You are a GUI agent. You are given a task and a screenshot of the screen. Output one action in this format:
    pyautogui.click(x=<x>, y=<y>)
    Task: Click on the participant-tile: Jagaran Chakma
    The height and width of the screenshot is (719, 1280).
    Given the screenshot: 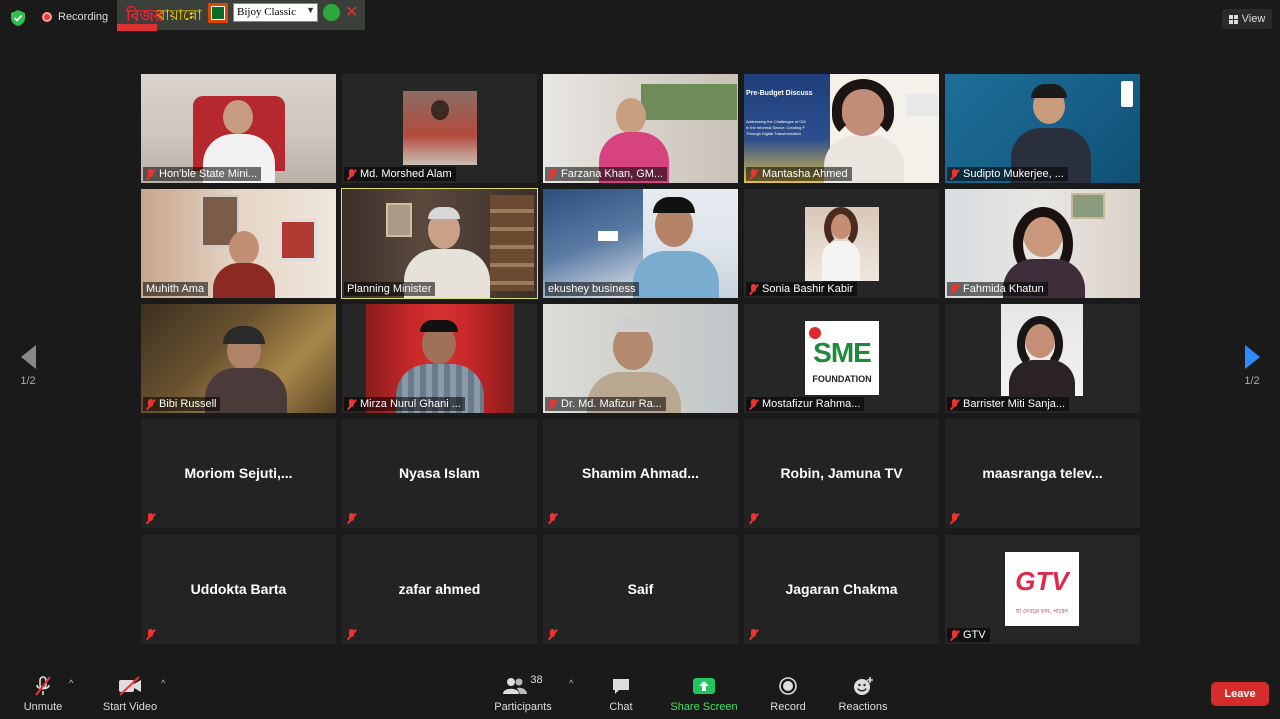 What is the action you would take?
    pyautogui.click(x=841, y=589)
    